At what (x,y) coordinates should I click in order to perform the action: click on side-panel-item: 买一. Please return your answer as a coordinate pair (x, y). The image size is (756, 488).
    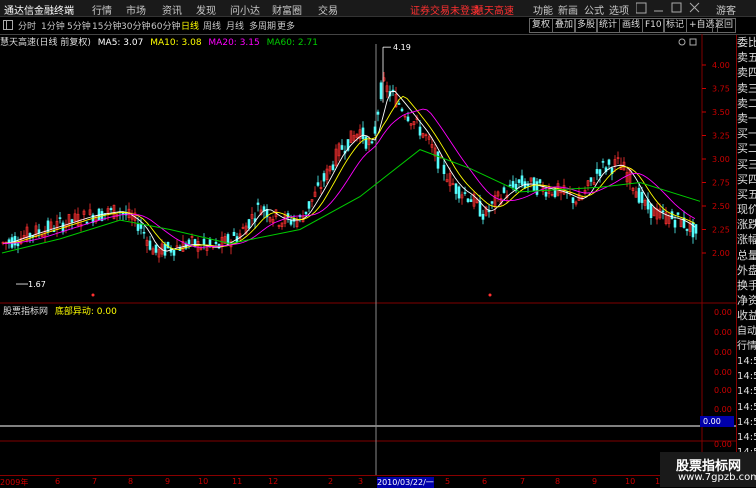
    Looking at the image, I should click on (746, 134).